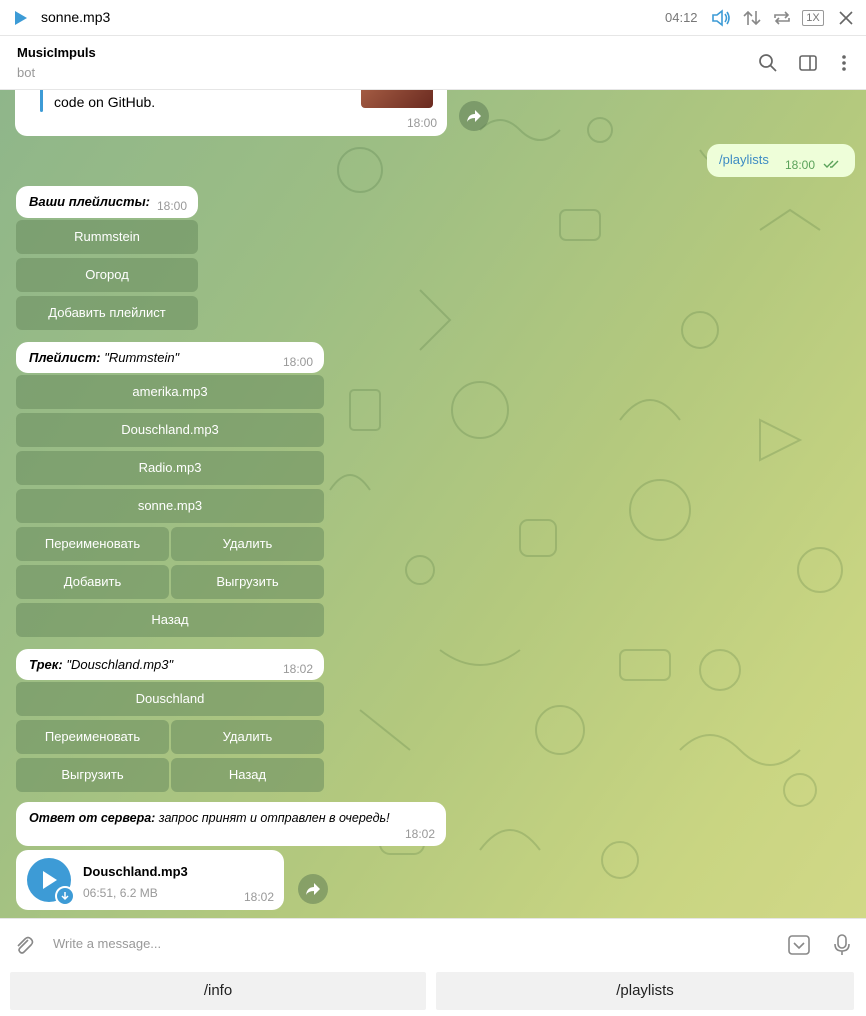 This screenshot has width=866, height=1016. Describe the element at coordinates (645, 991) in the screenshot. I see `reply-button-playlists: /playlists` at that location.